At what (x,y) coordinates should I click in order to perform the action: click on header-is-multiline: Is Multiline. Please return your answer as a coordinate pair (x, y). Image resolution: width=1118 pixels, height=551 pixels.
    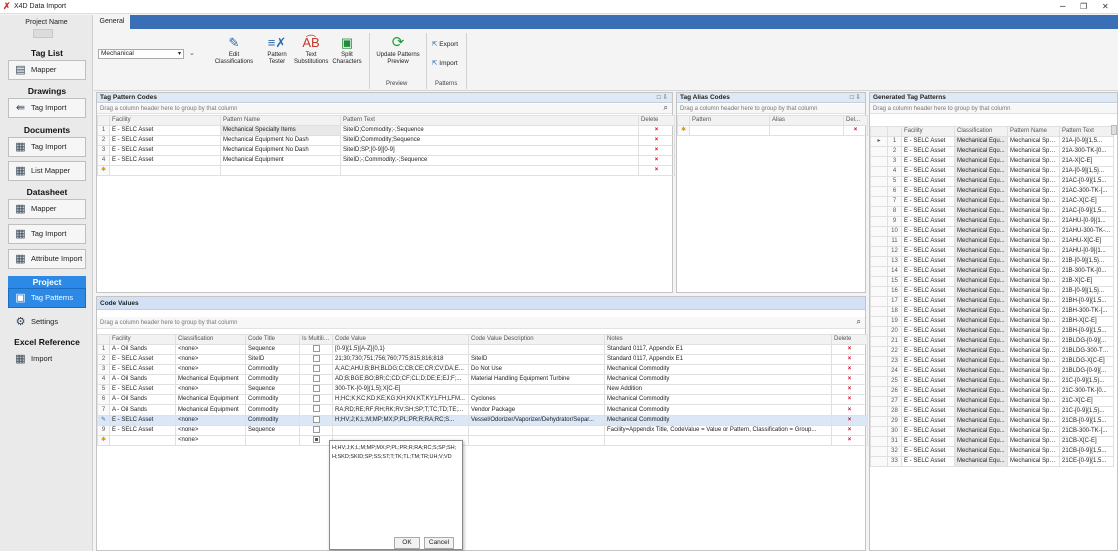
    Looking at the image, I should click on (316, 339).